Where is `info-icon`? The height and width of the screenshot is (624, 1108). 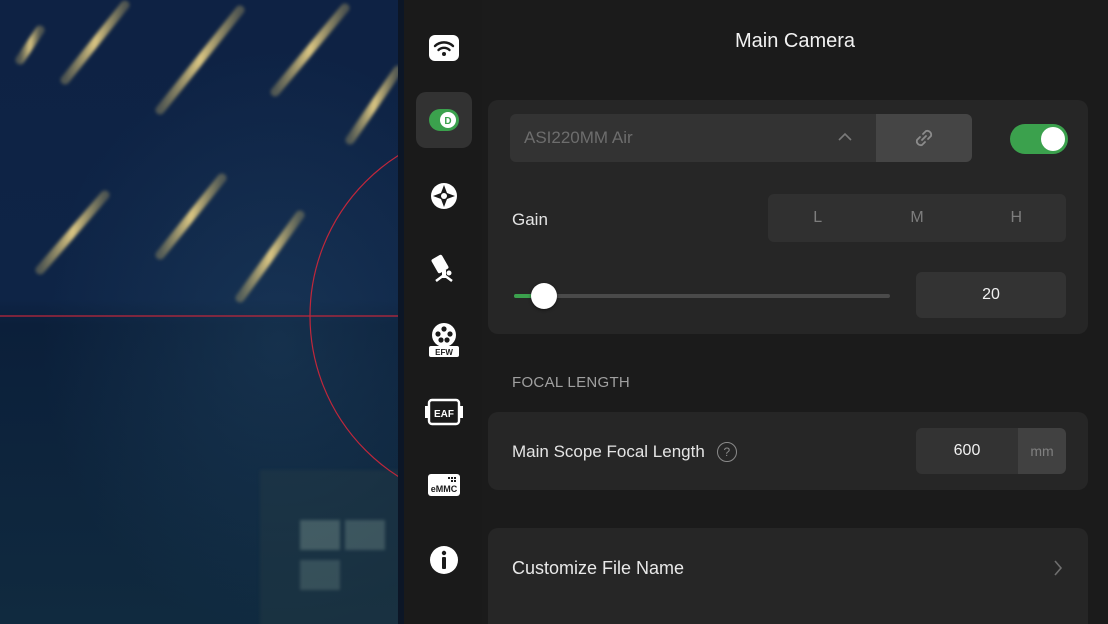
info-icon is located at coordinates (444, 560).